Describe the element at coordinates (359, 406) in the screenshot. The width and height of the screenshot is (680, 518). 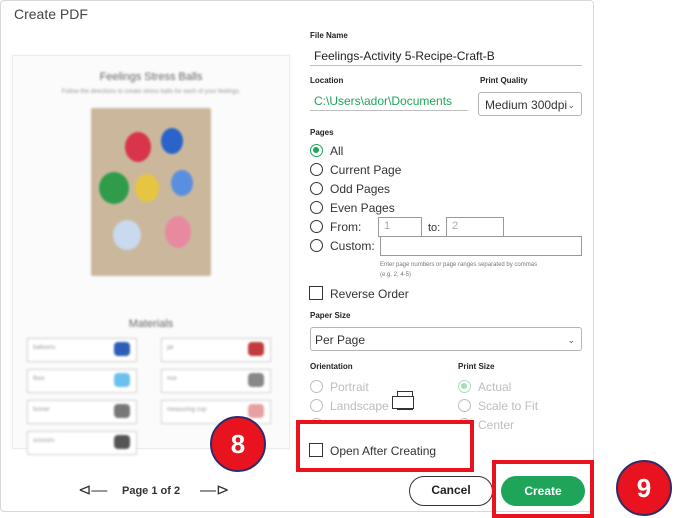
I see `orientation-landscape-label: Landscape` at that location.